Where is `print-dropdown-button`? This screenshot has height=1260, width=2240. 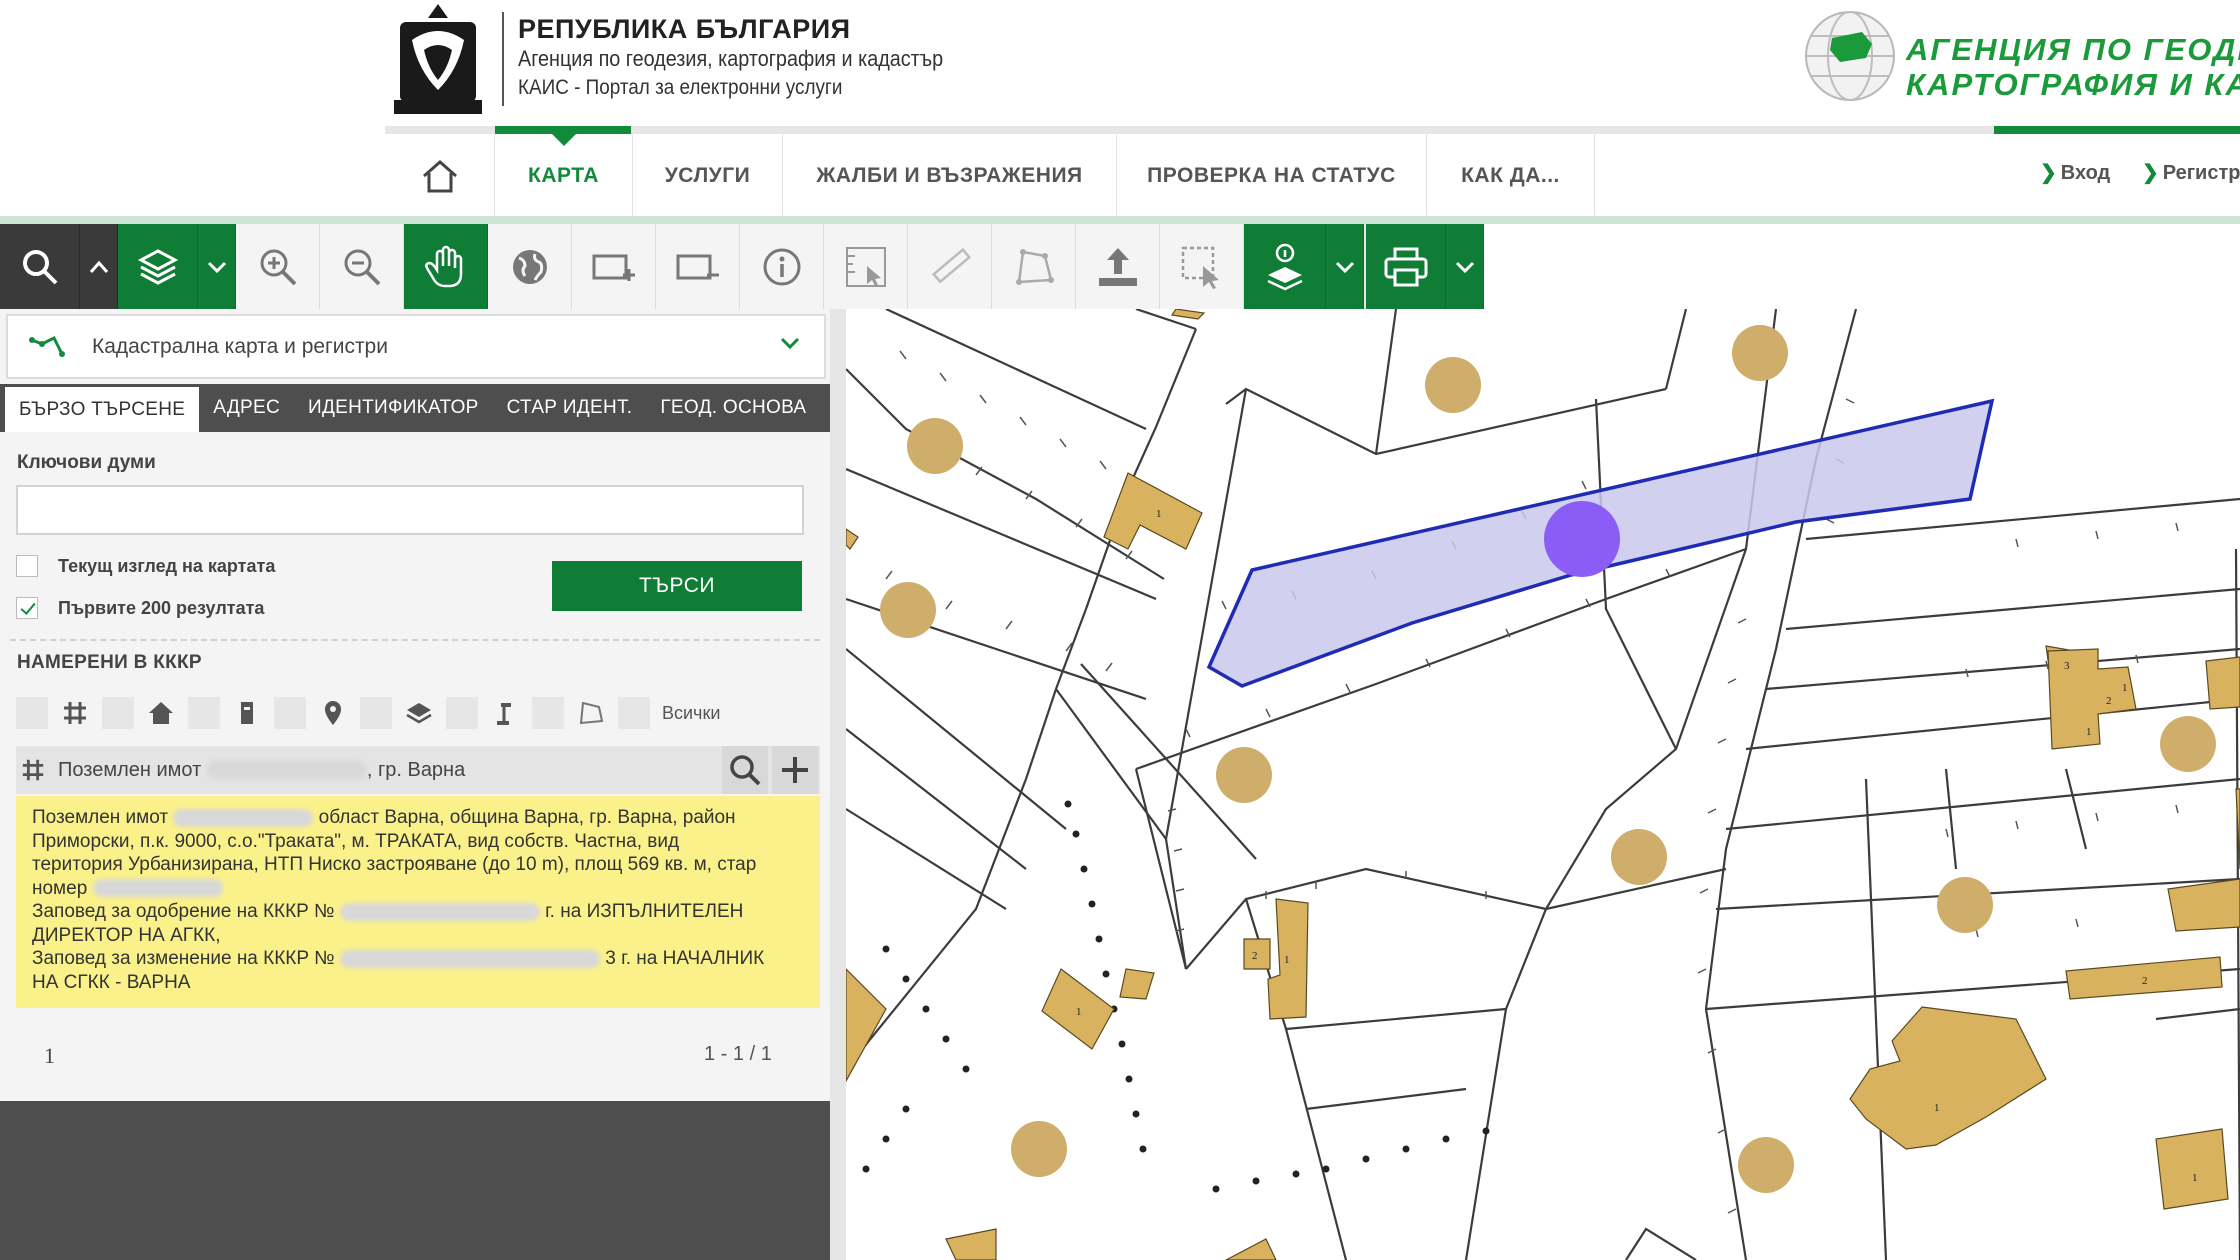 print-dropdown-button is located at coordinates (1465, 266).